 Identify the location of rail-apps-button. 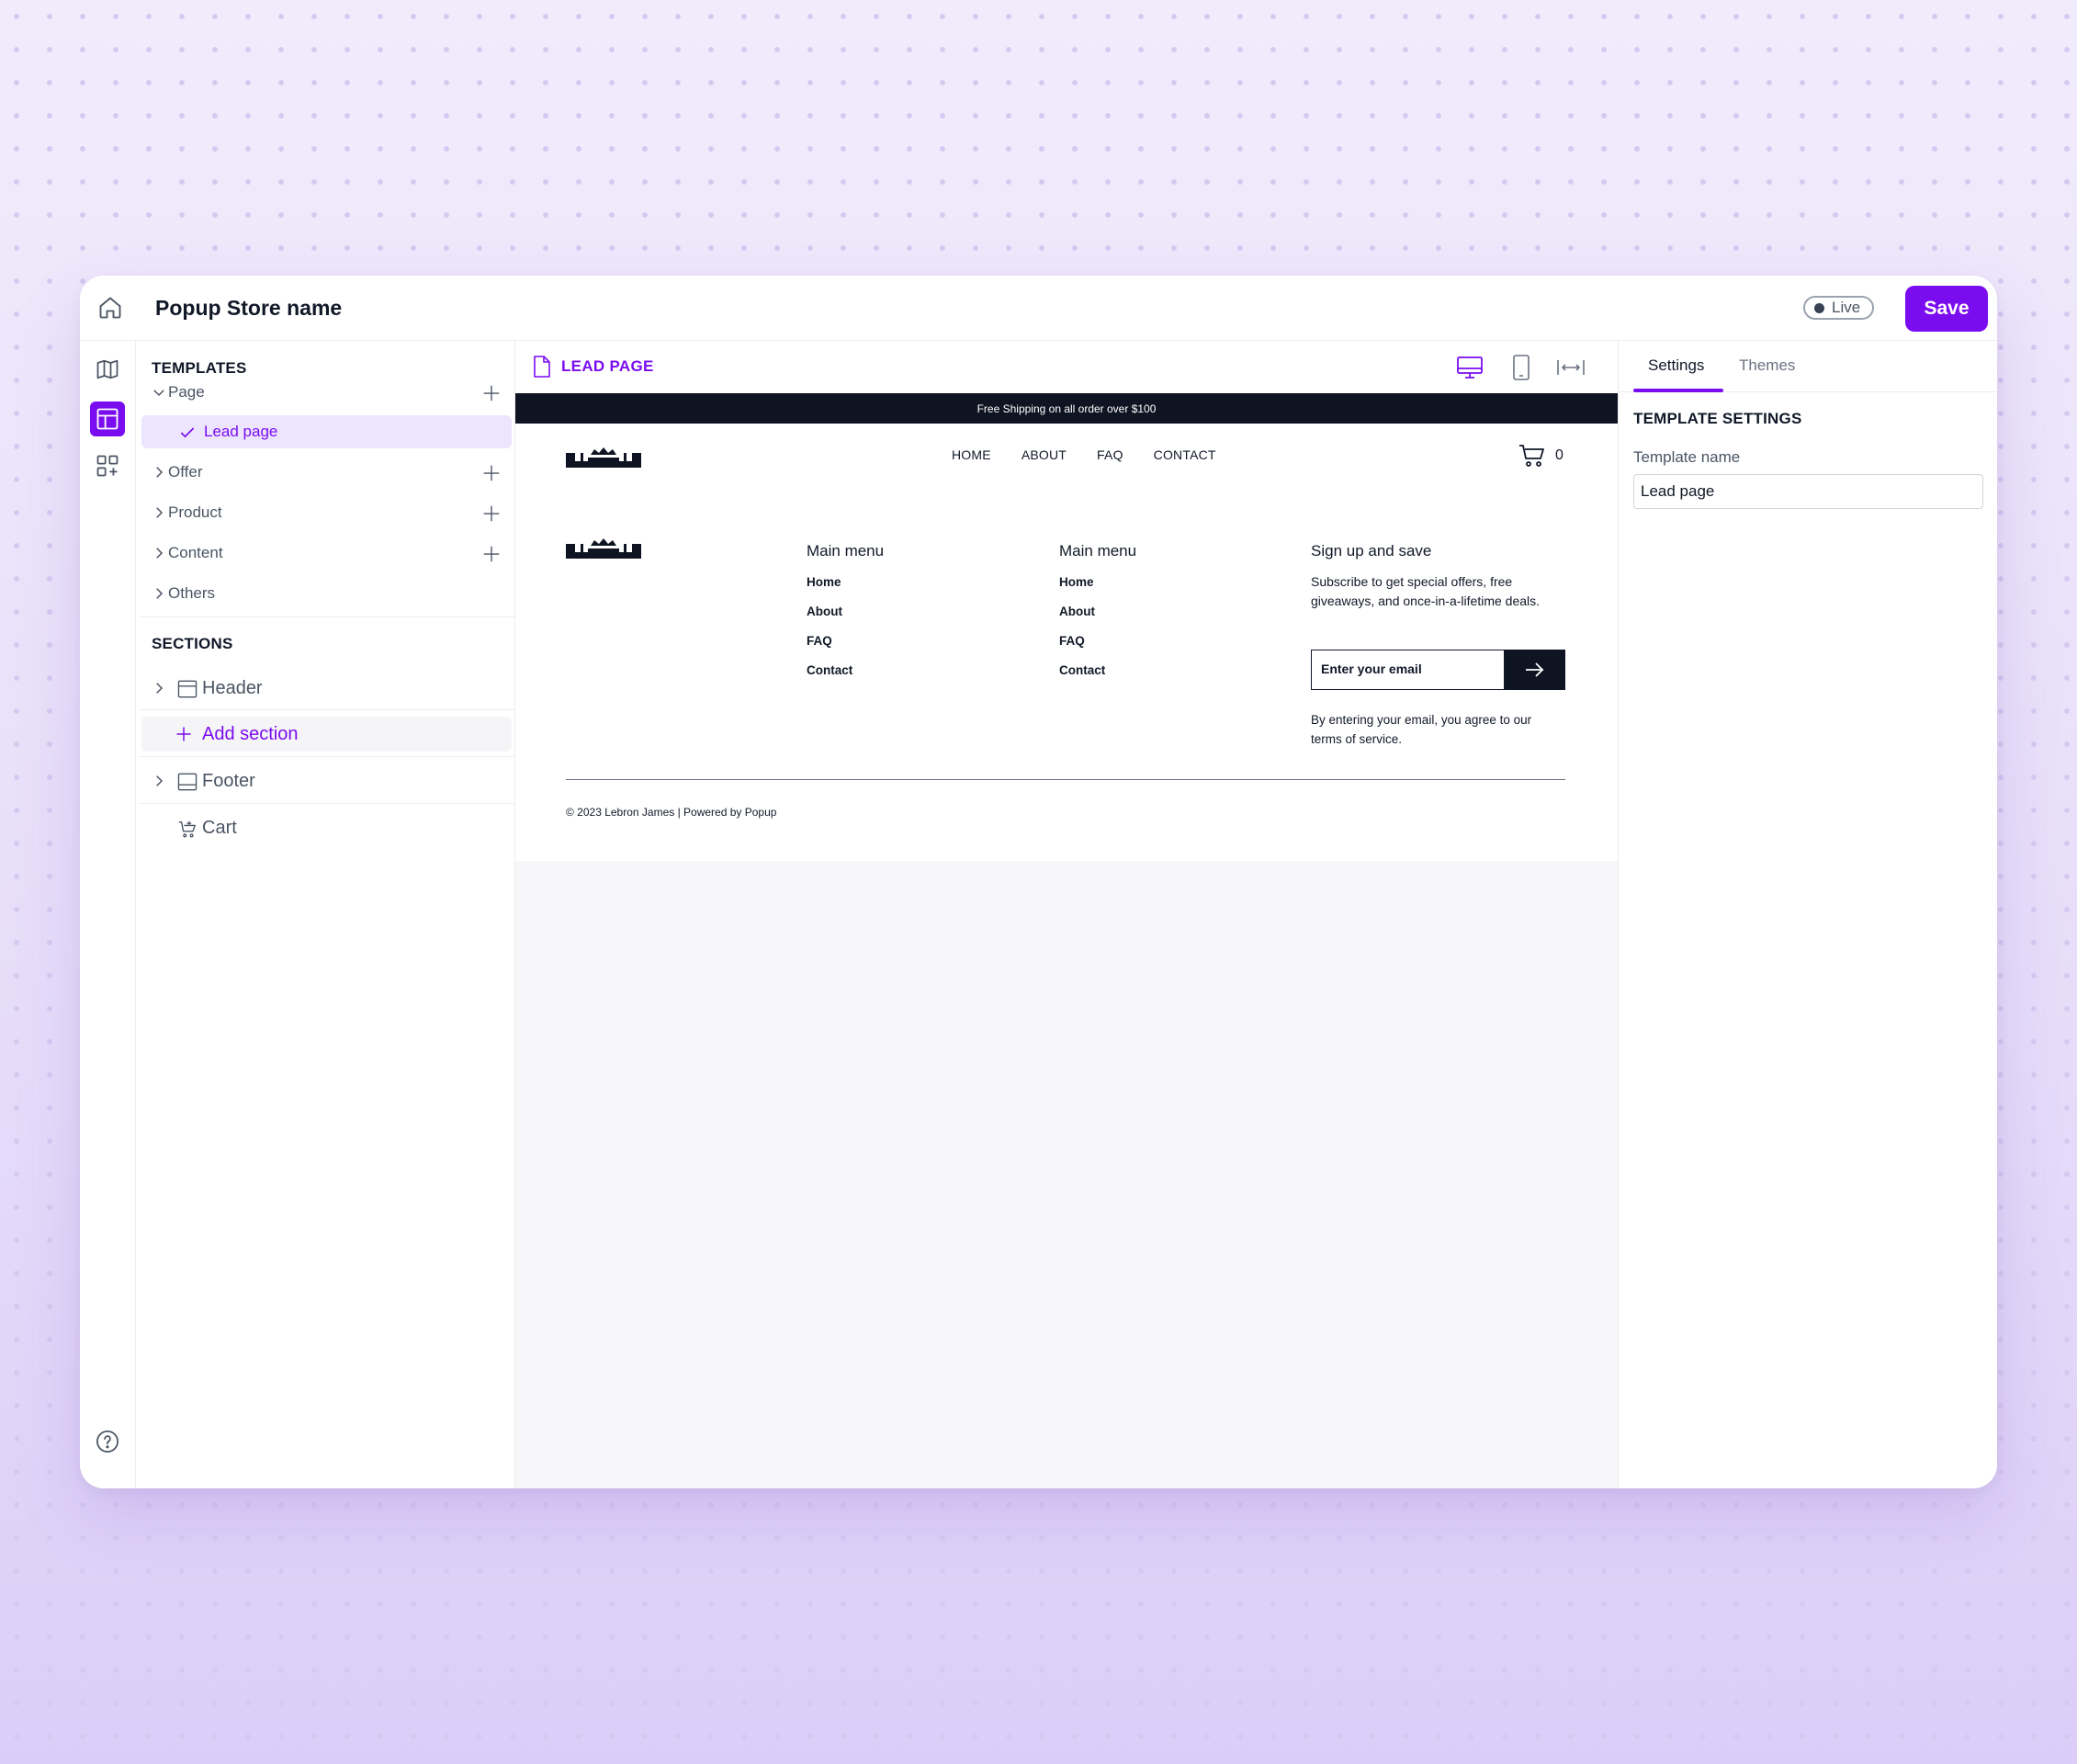
(107, 465).